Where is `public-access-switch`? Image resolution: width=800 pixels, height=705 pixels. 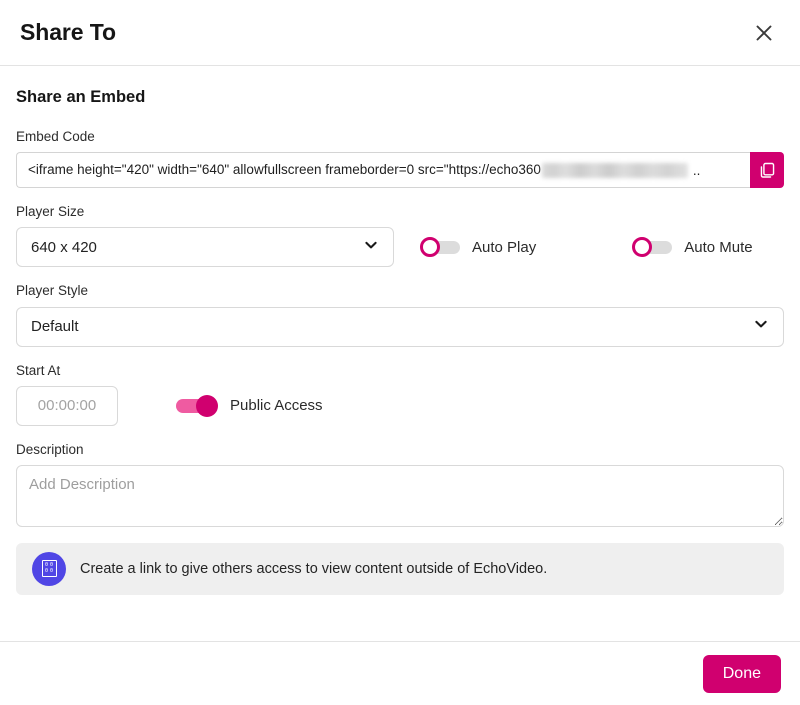
public-access-switch is located at coordinates (197, 405).